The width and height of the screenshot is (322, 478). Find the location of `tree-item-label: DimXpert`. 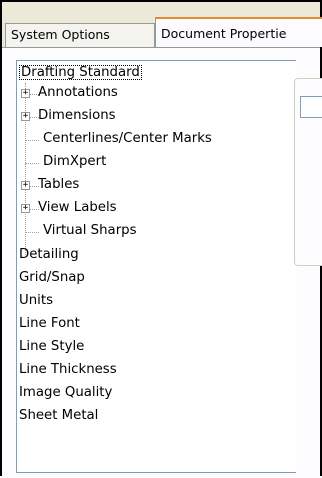

tree-item-label: DimXpert is located at coordinates (75, 161).